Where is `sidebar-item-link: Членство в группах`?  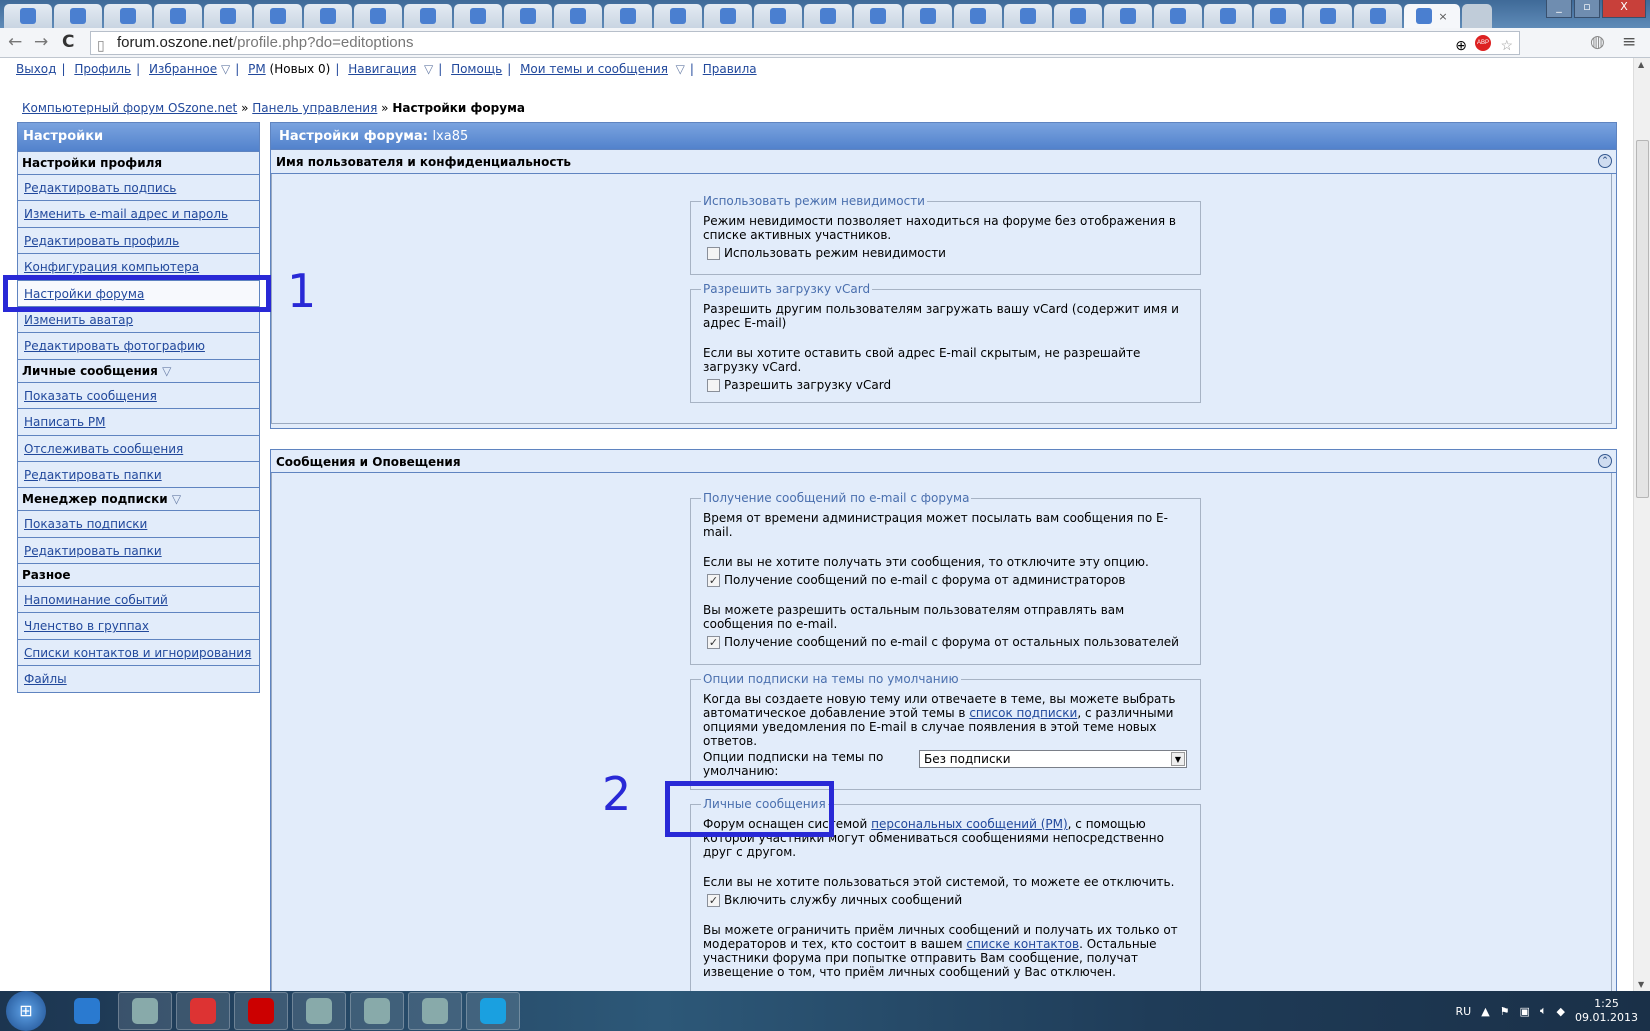
sidebar-item-link: Членство в группах is located at coordinates (86, 626).